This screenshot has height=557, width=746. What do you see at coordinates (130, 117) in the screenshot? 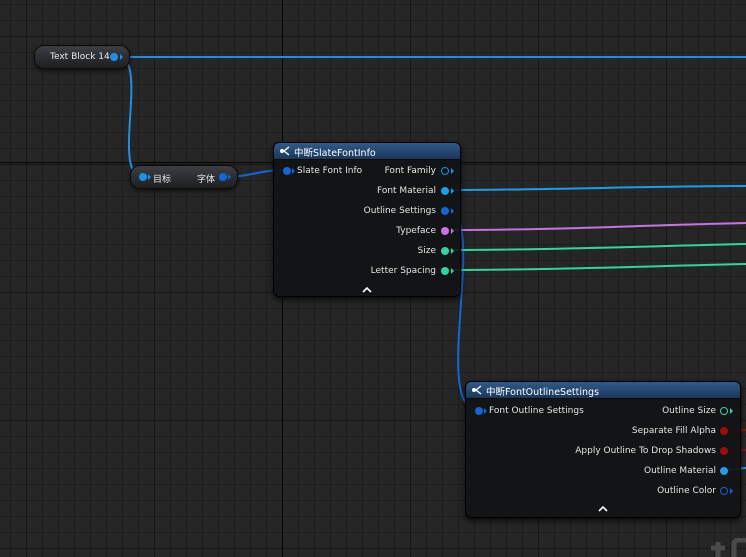
I see `wire-text-block-to-target` at bounding box center [130, 117].